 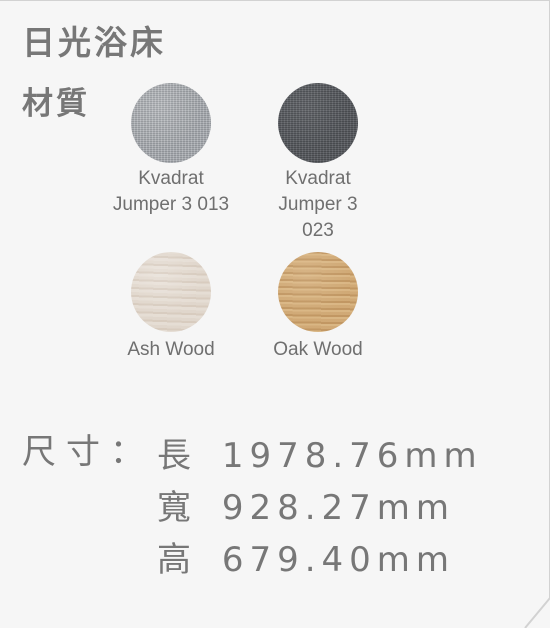 I want to click on dimension-label-length: 長, so click(x=174, y=456).